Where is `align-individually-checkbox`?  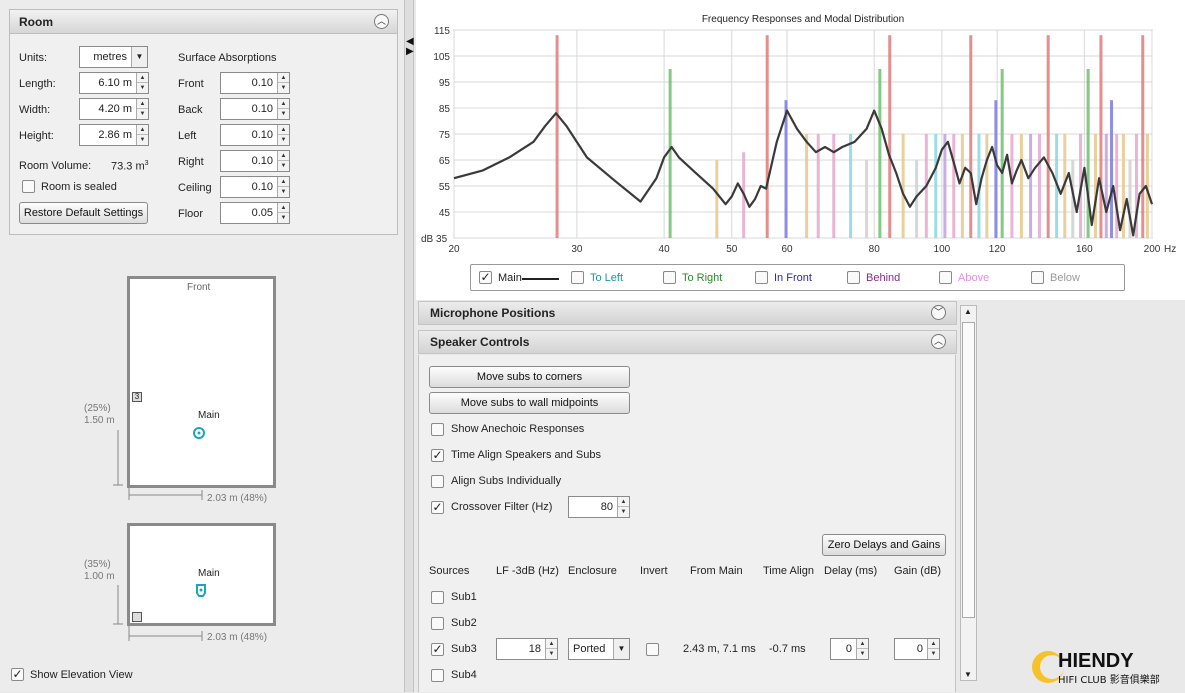 align-individually-checkbox is located at coordinates (437, 481).